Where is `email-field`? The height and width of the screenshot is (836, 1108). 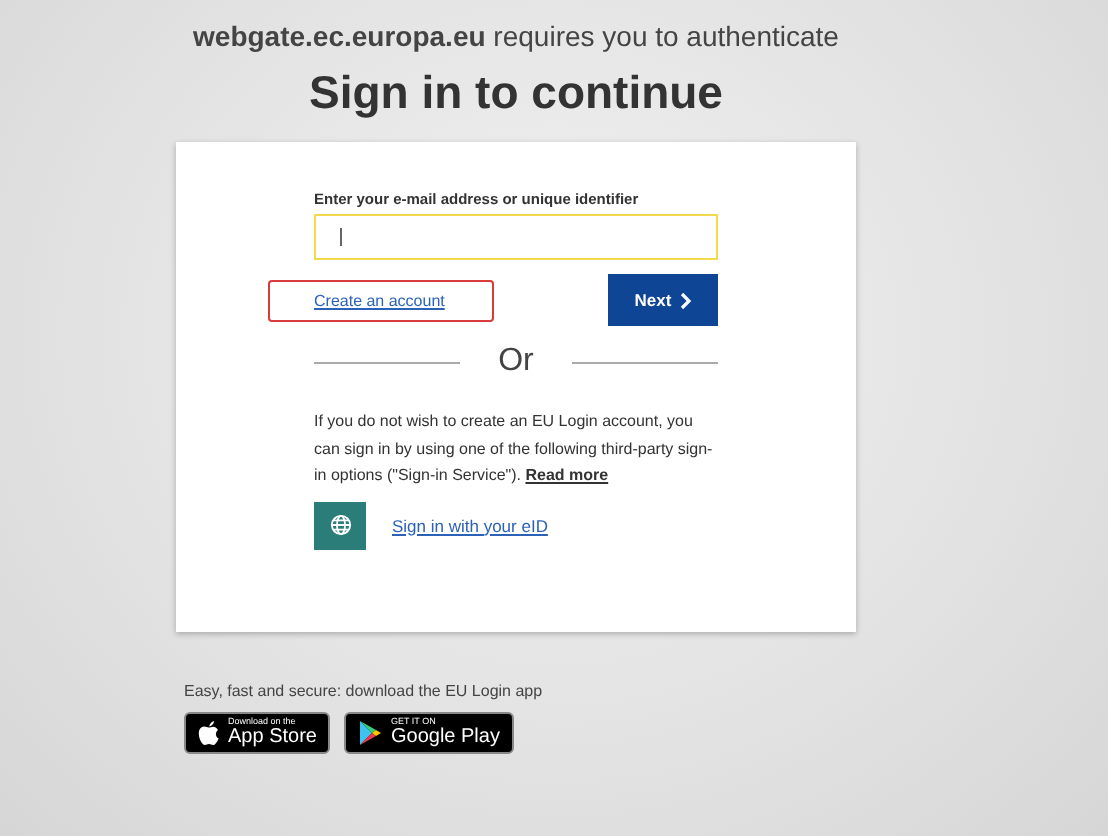
email-field is located at coordinates (516, 237).